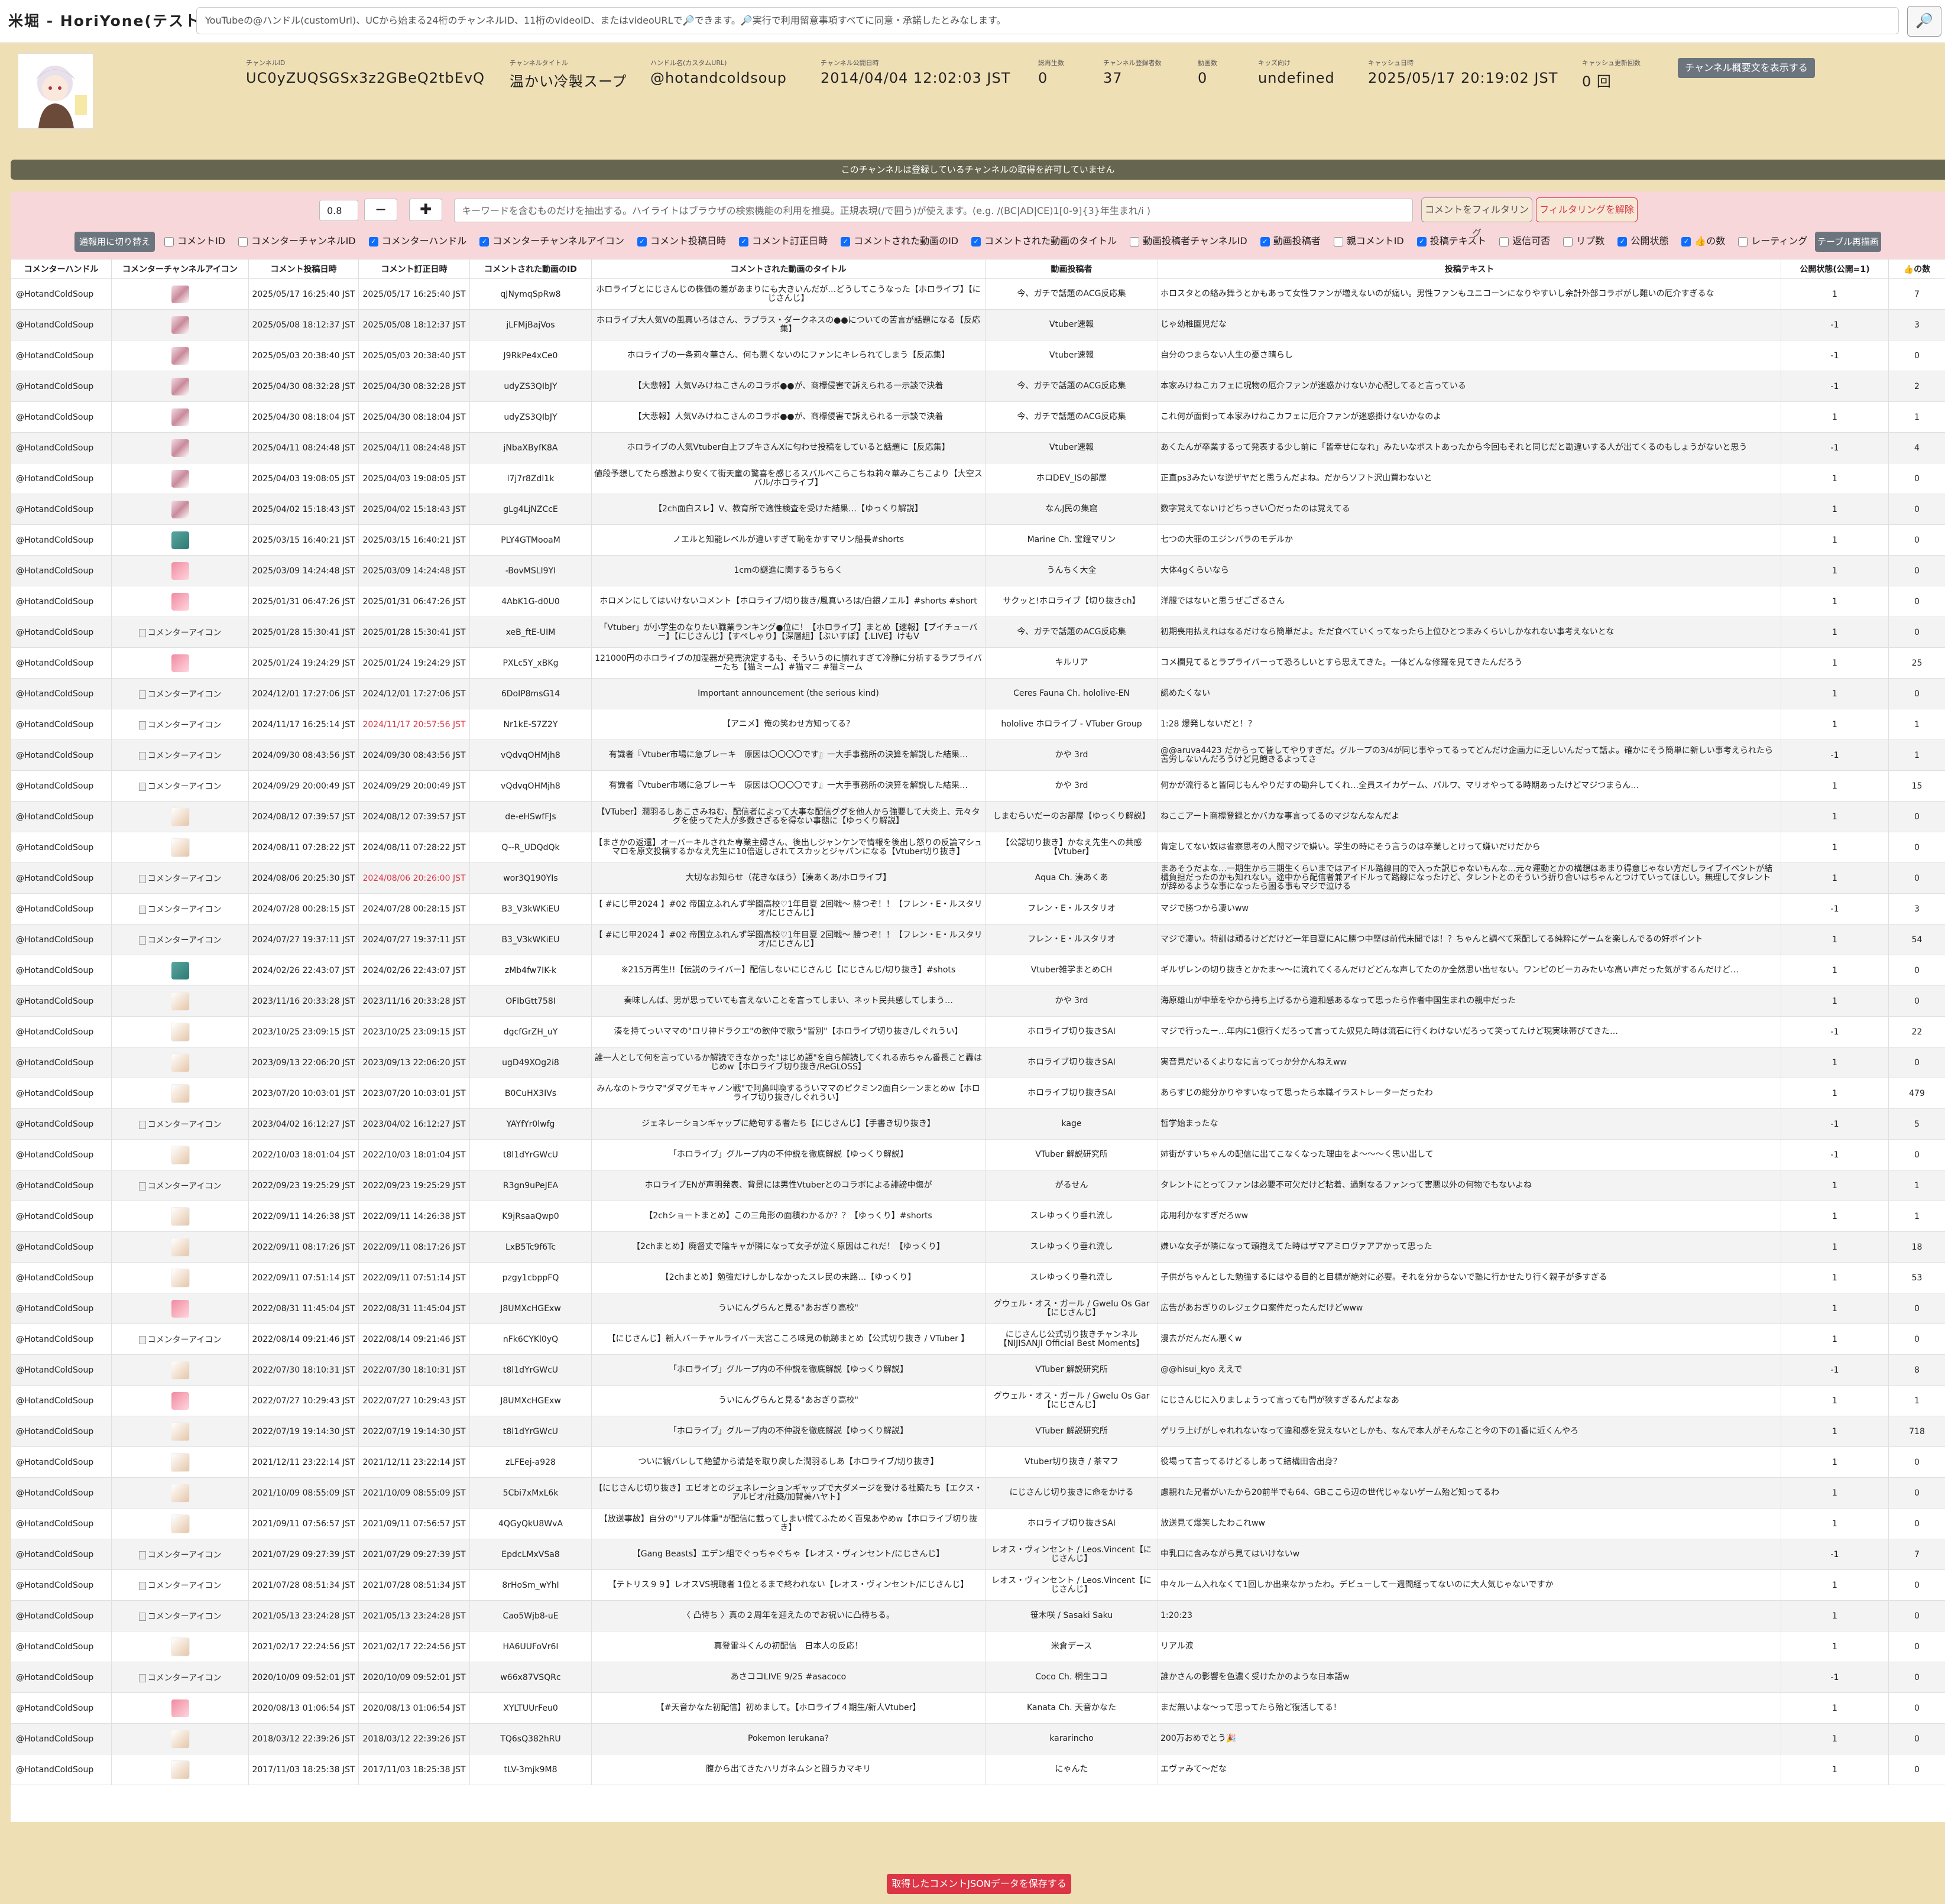  I want to click on column-header: 👍の数, so click(1916, 269).